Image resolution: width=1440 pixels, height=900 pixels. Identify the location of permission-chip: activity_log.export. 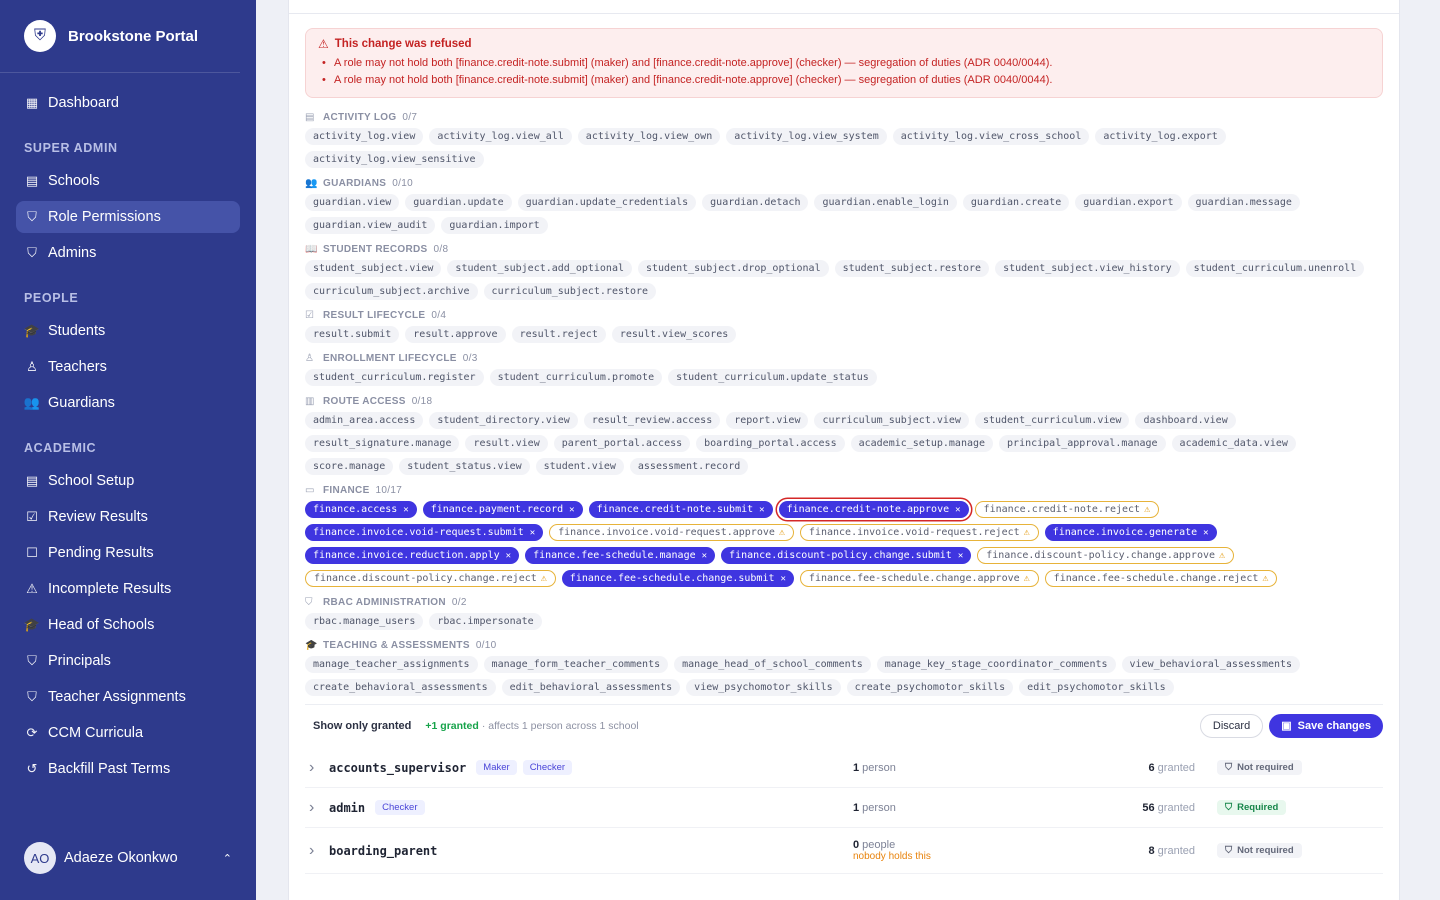
(1160, 136).